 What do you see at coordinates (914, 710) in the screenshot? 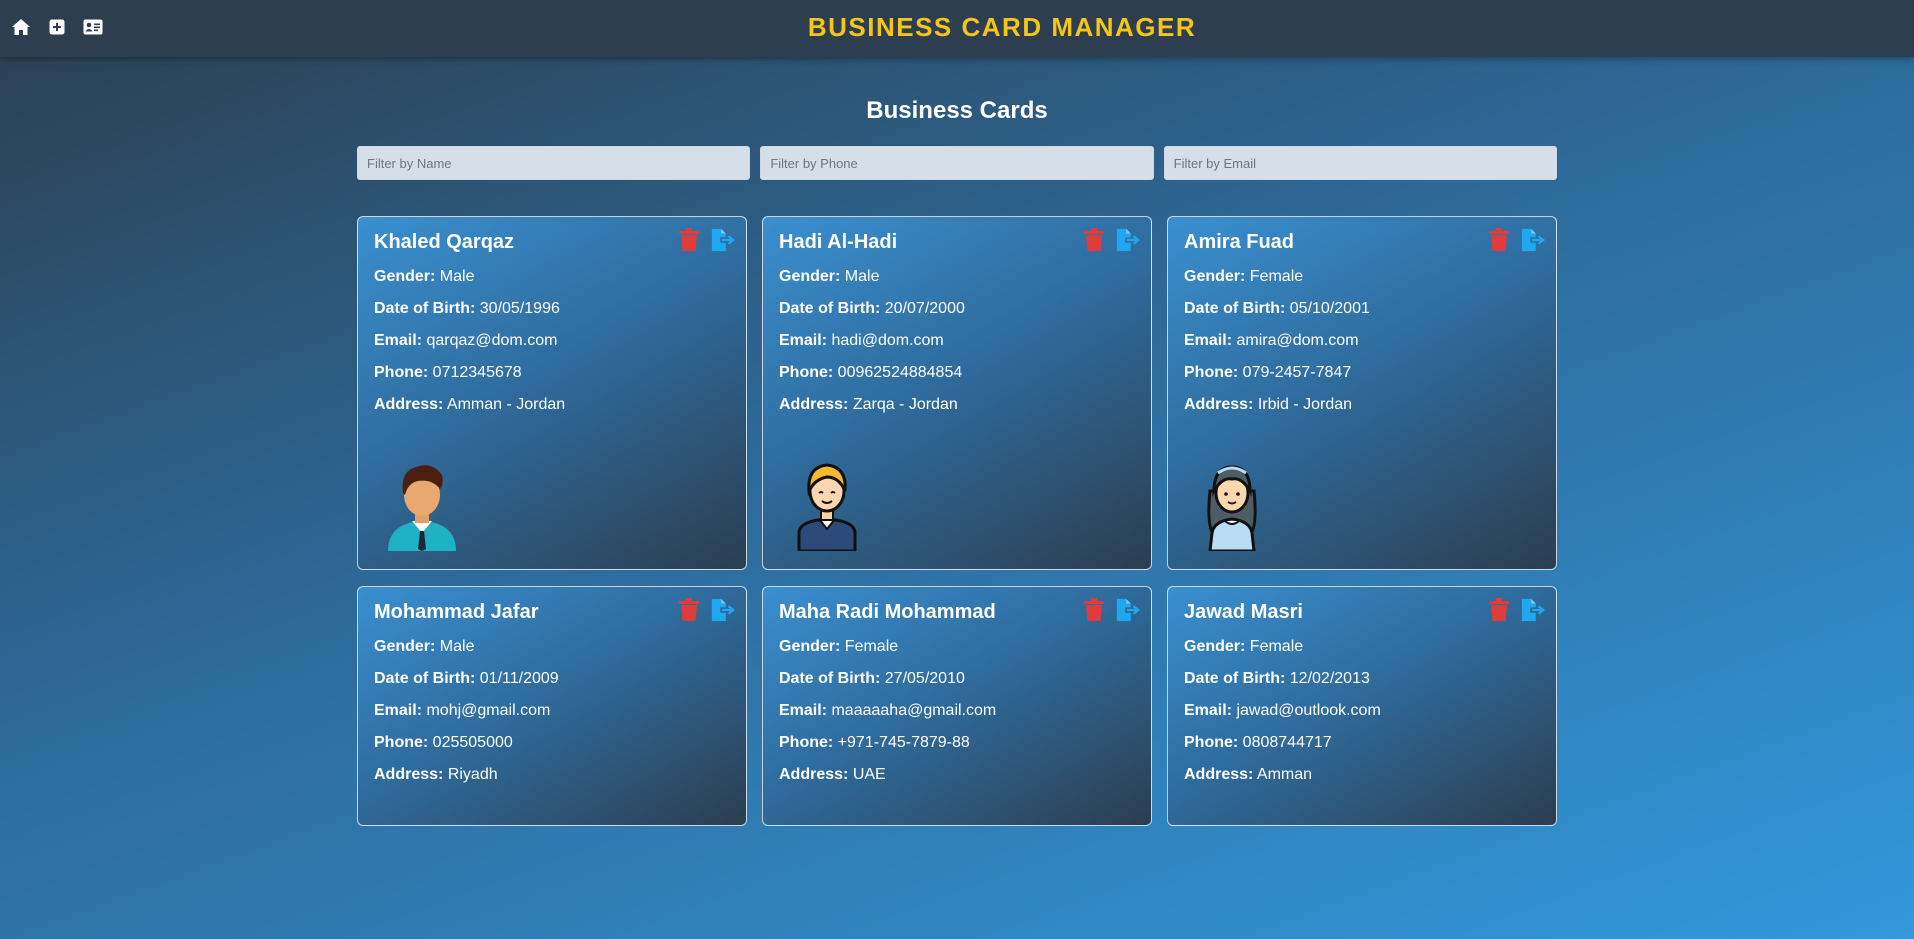
I see `email-value: maaaaaha@gmail.com` at bounding box center [914, 710].